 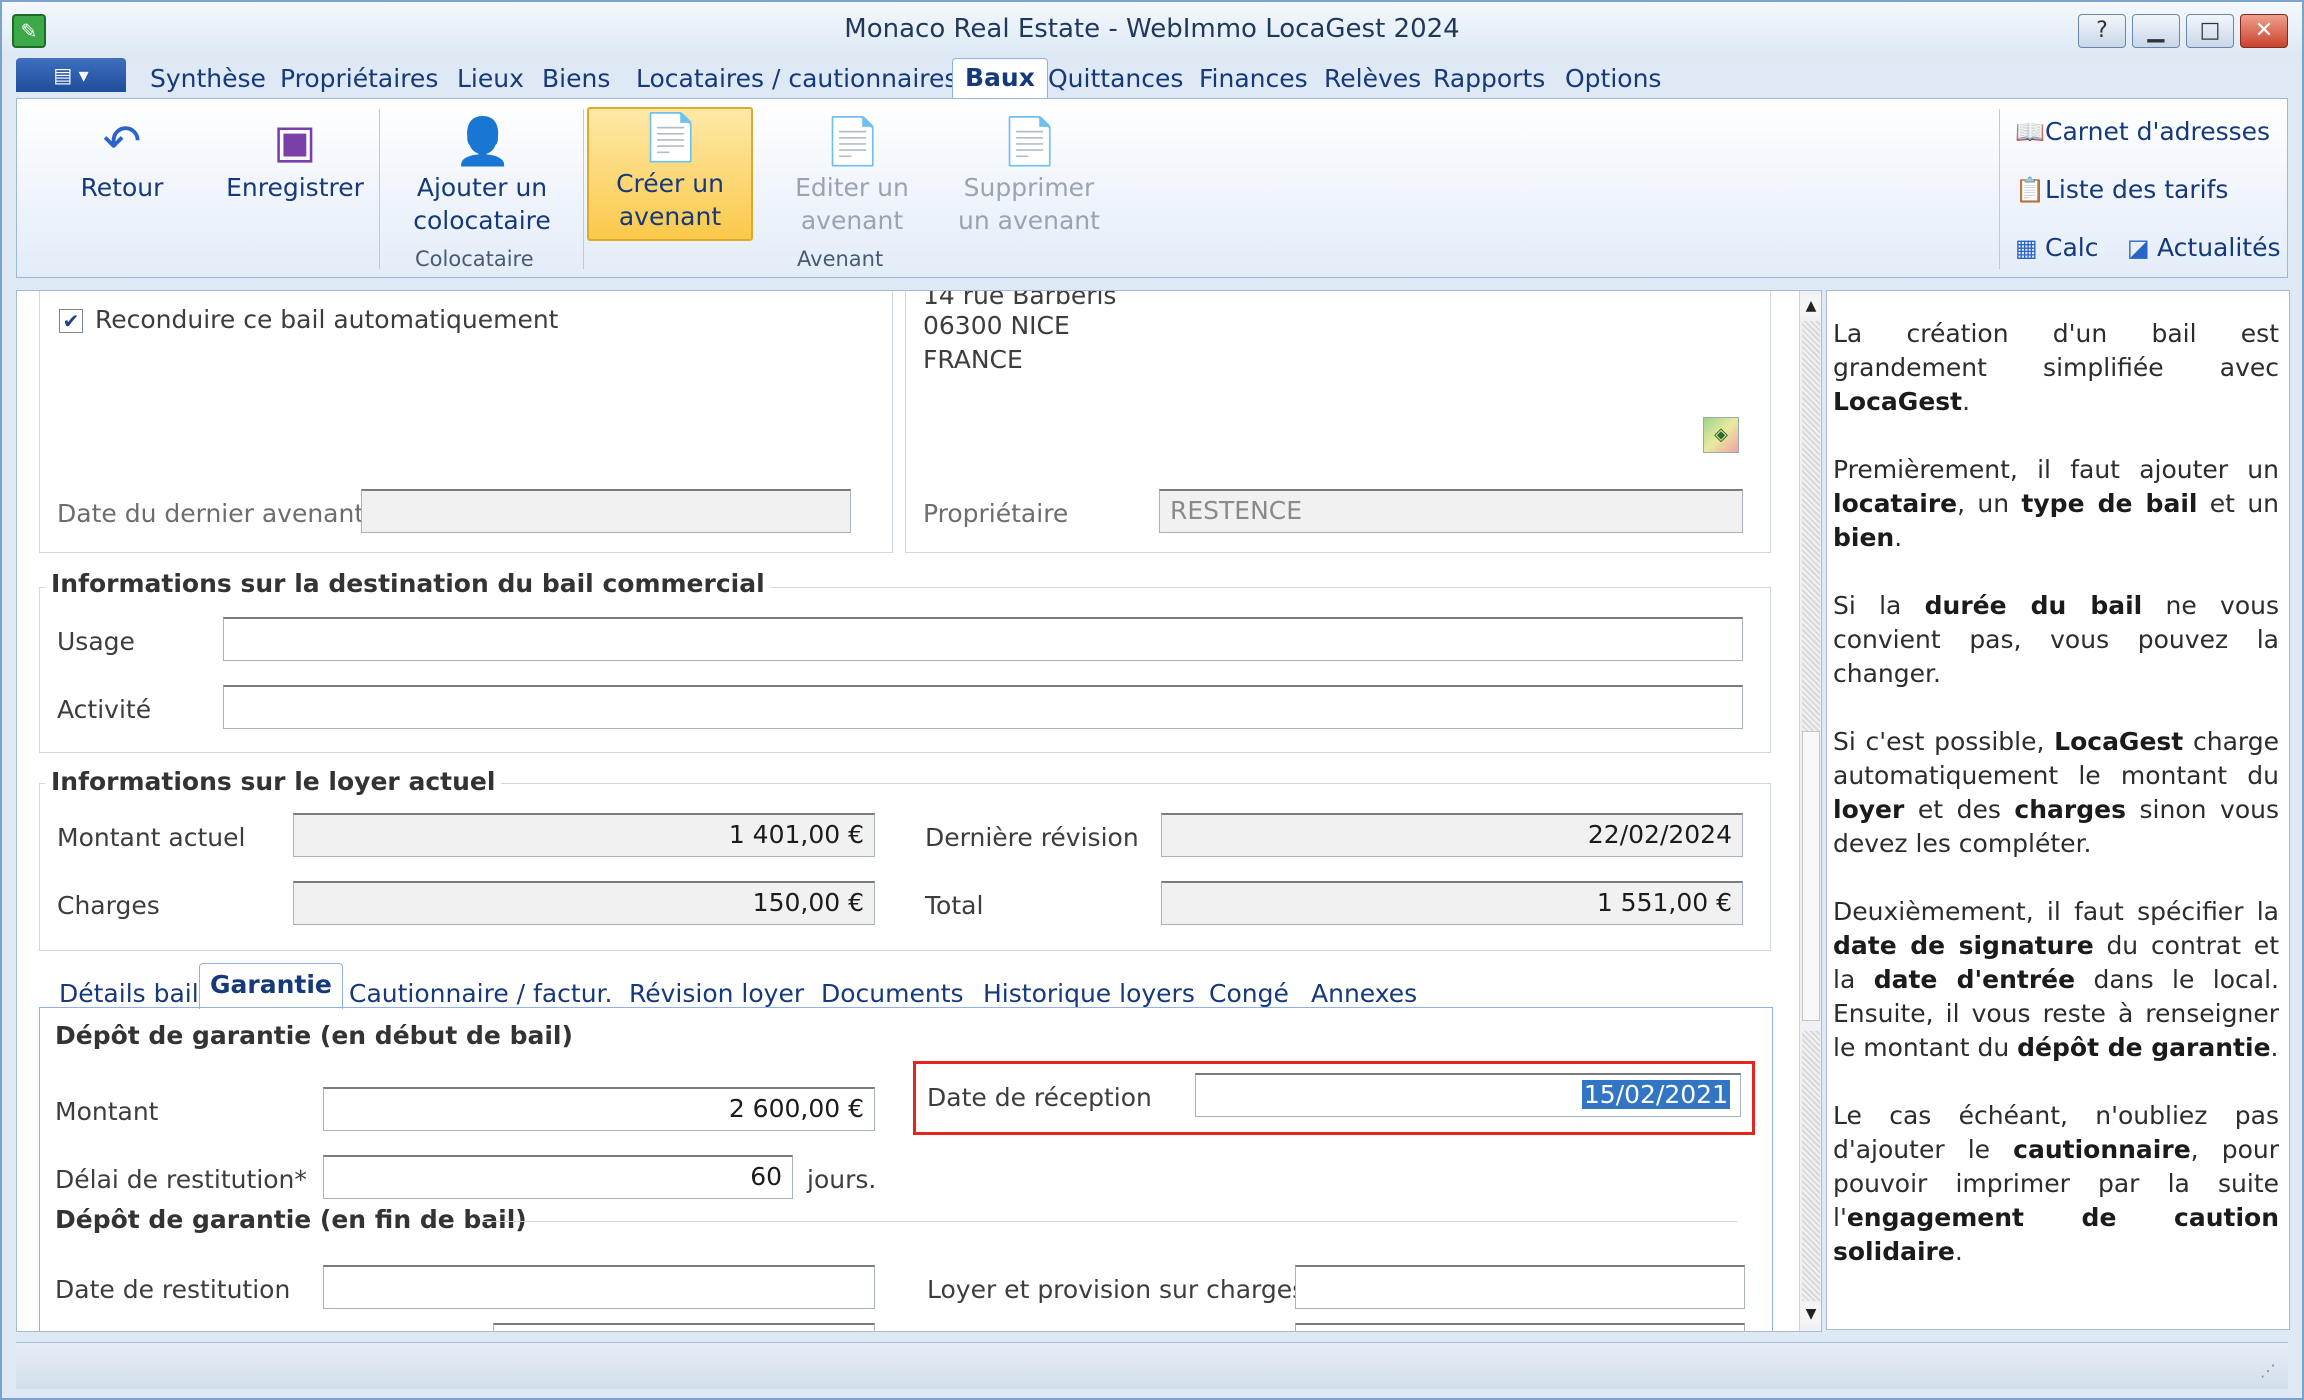 What do you see at coordinates (1364, 993) in the screenshot?
I see `subtab-annexes: Annexes` at bounding box center [1364, 993].